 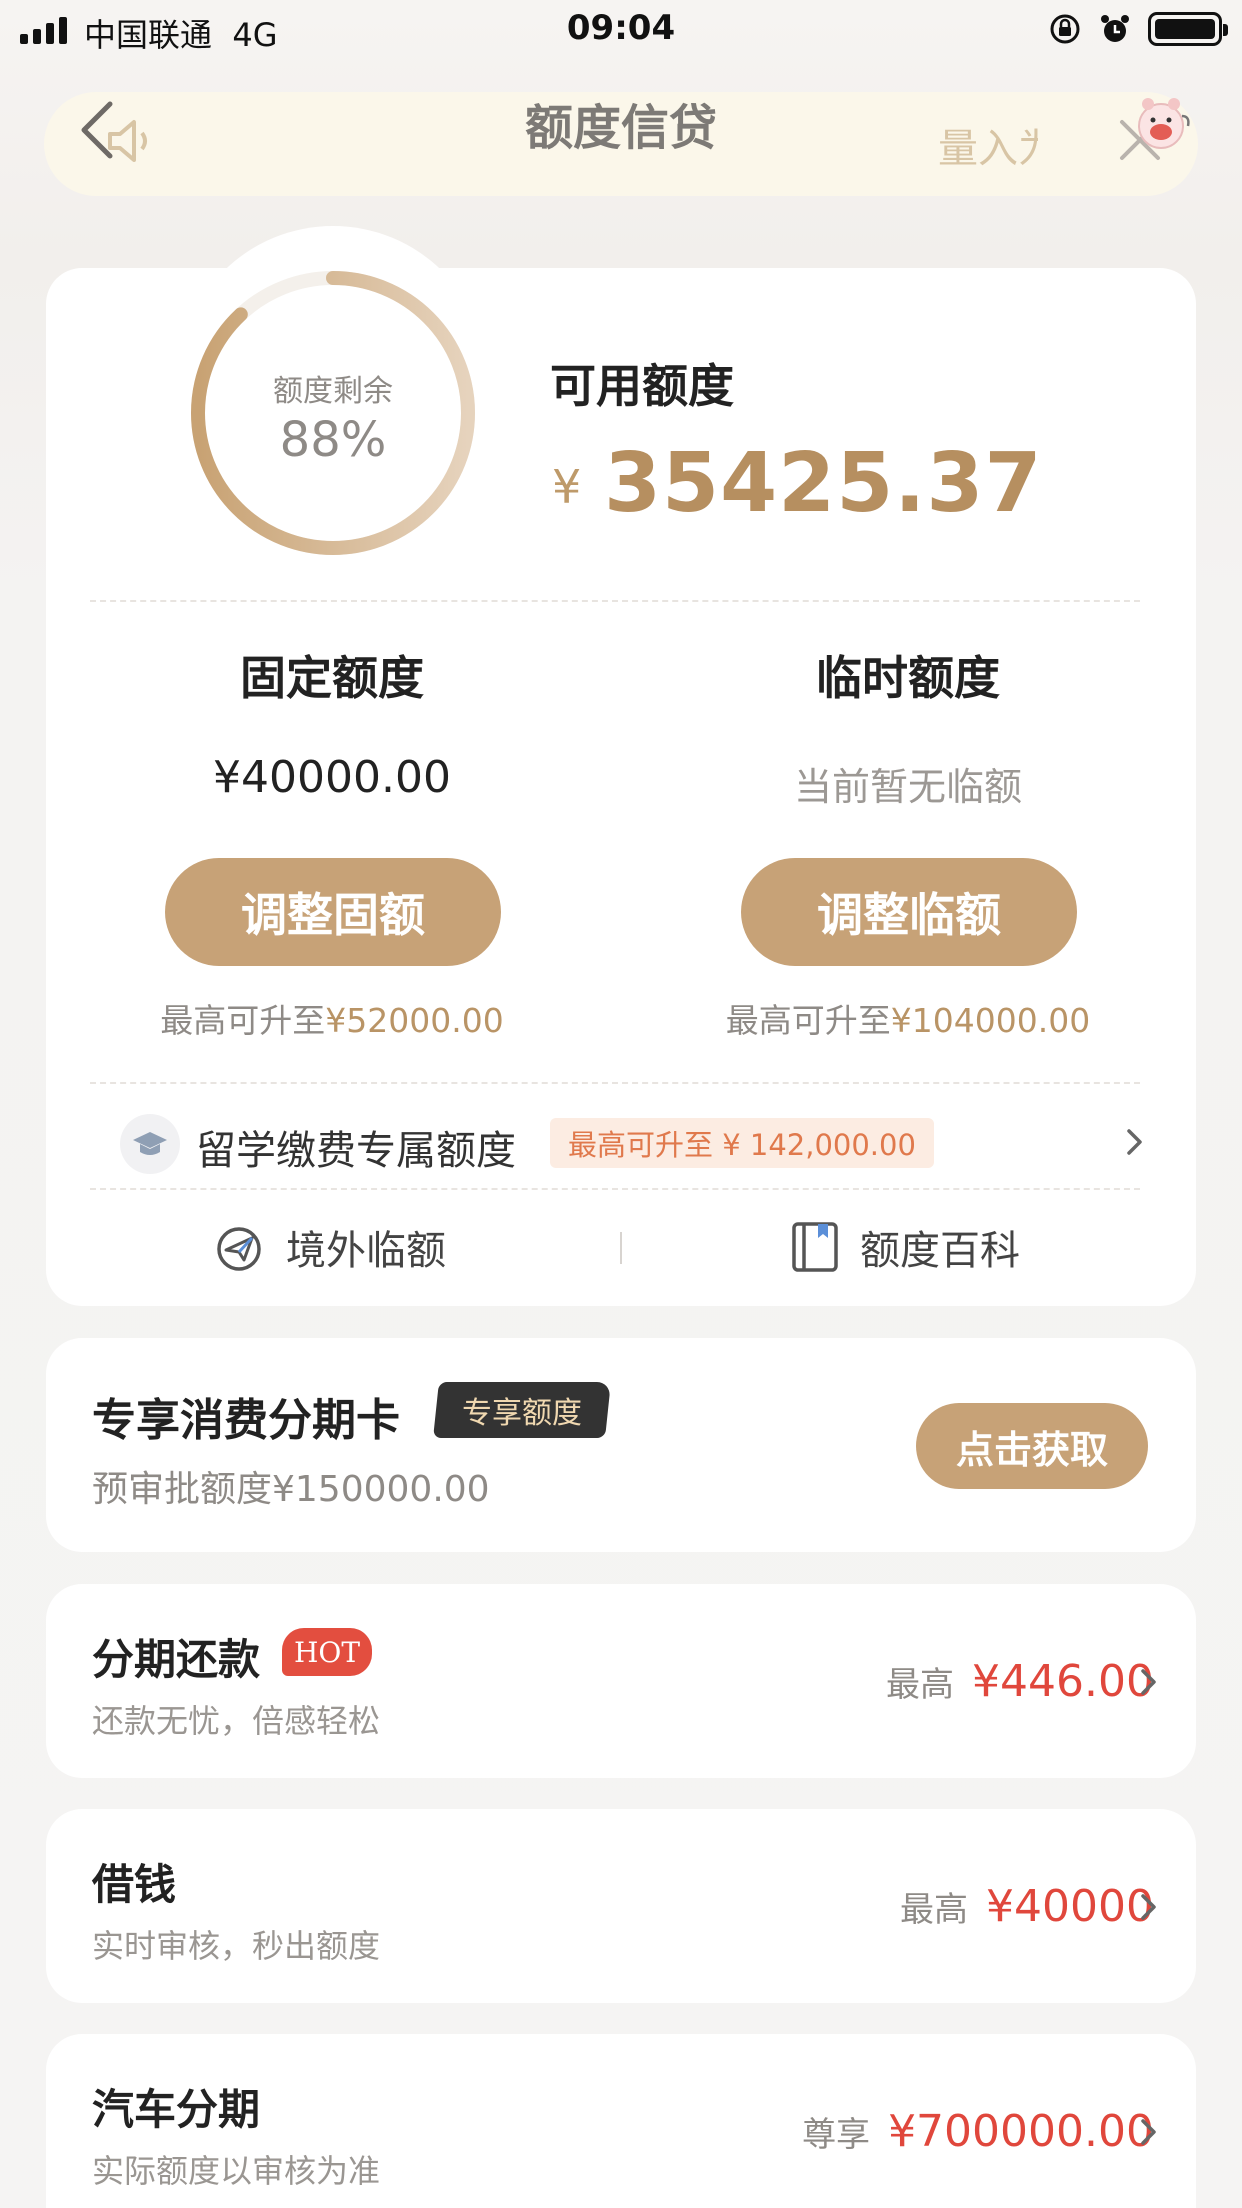 I want to click on installment-card-title: 专享消费分期卡, so click(x=246, y=1420).